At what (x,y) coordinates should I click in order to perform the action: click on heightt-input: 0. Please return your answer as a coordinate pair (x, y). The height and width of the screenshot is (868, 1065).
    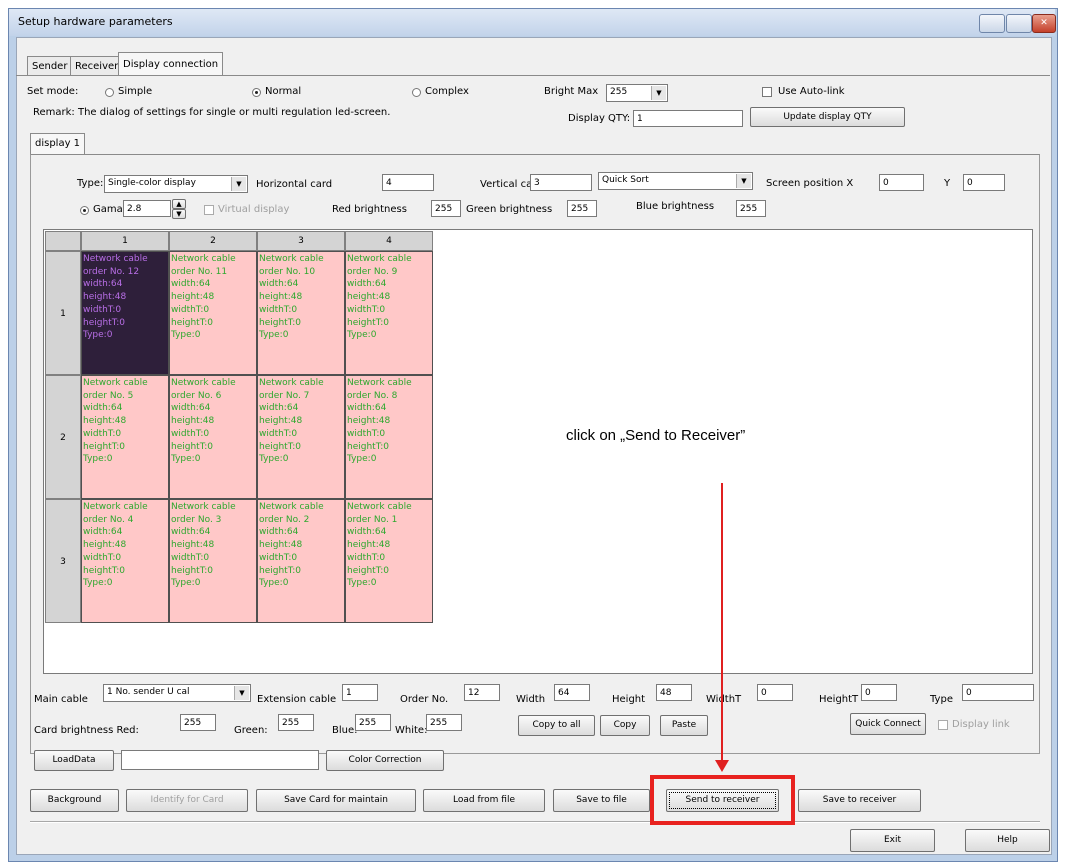
    Looking at the image, I should click on (879, 692).